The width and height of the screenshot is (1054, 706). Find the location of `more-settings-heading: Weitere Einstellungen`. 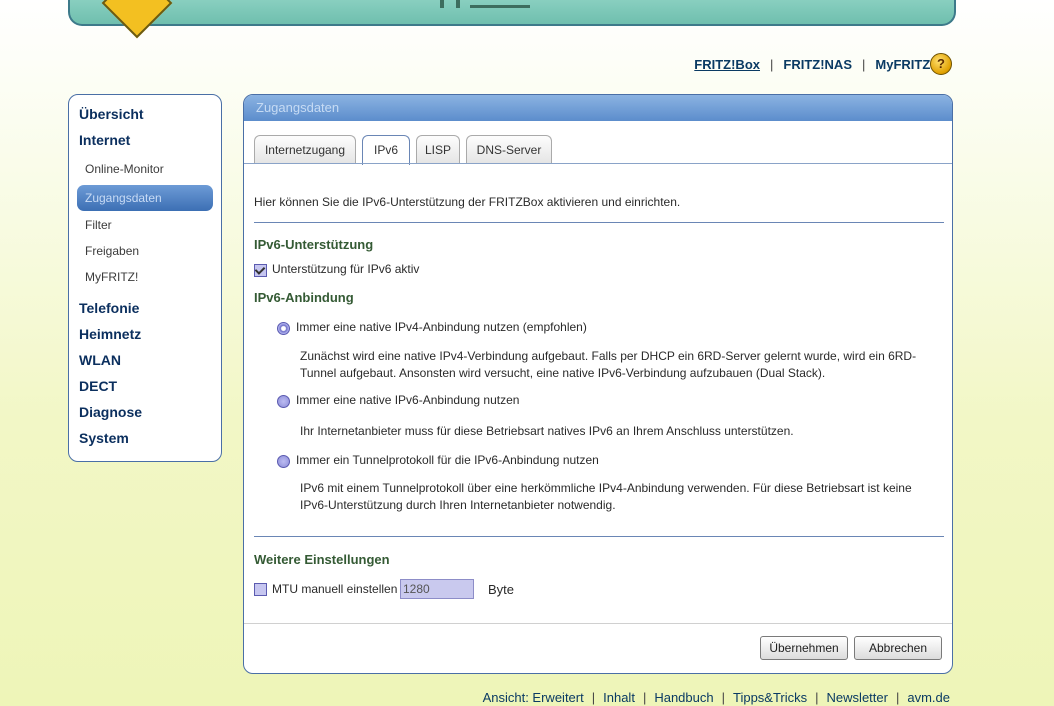

more-settings-heading: Weitere Einstellungen is located at coordinates (322, 559).